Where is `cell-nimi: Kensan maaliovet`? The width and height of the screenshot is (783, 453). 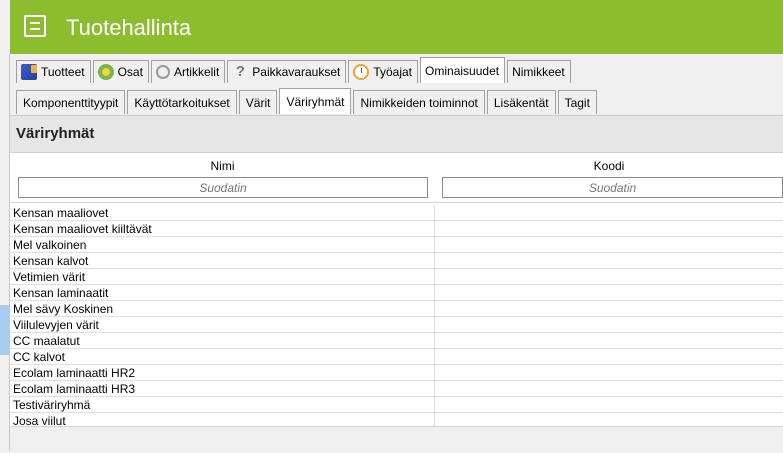 cell-nimi: Kensan maaliovet is located at coordinates (61, 213).